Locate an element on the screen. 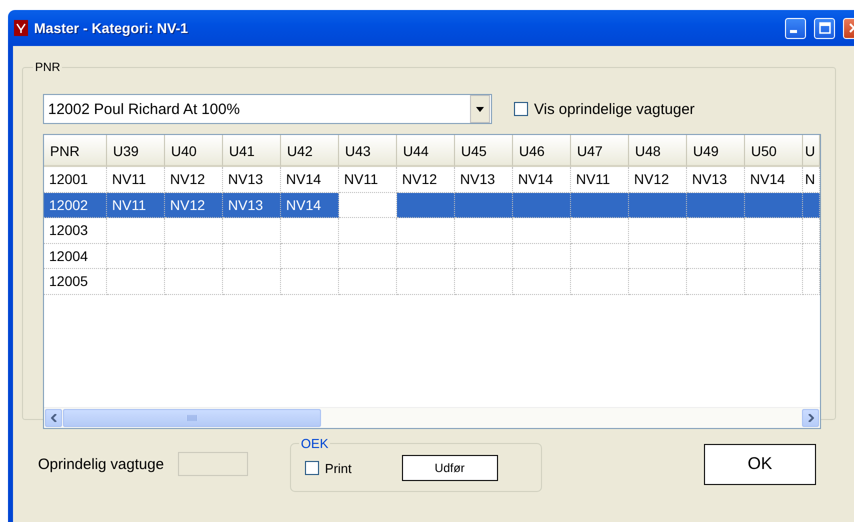  grid-row: 12005 is located at coordinates (432, 281).